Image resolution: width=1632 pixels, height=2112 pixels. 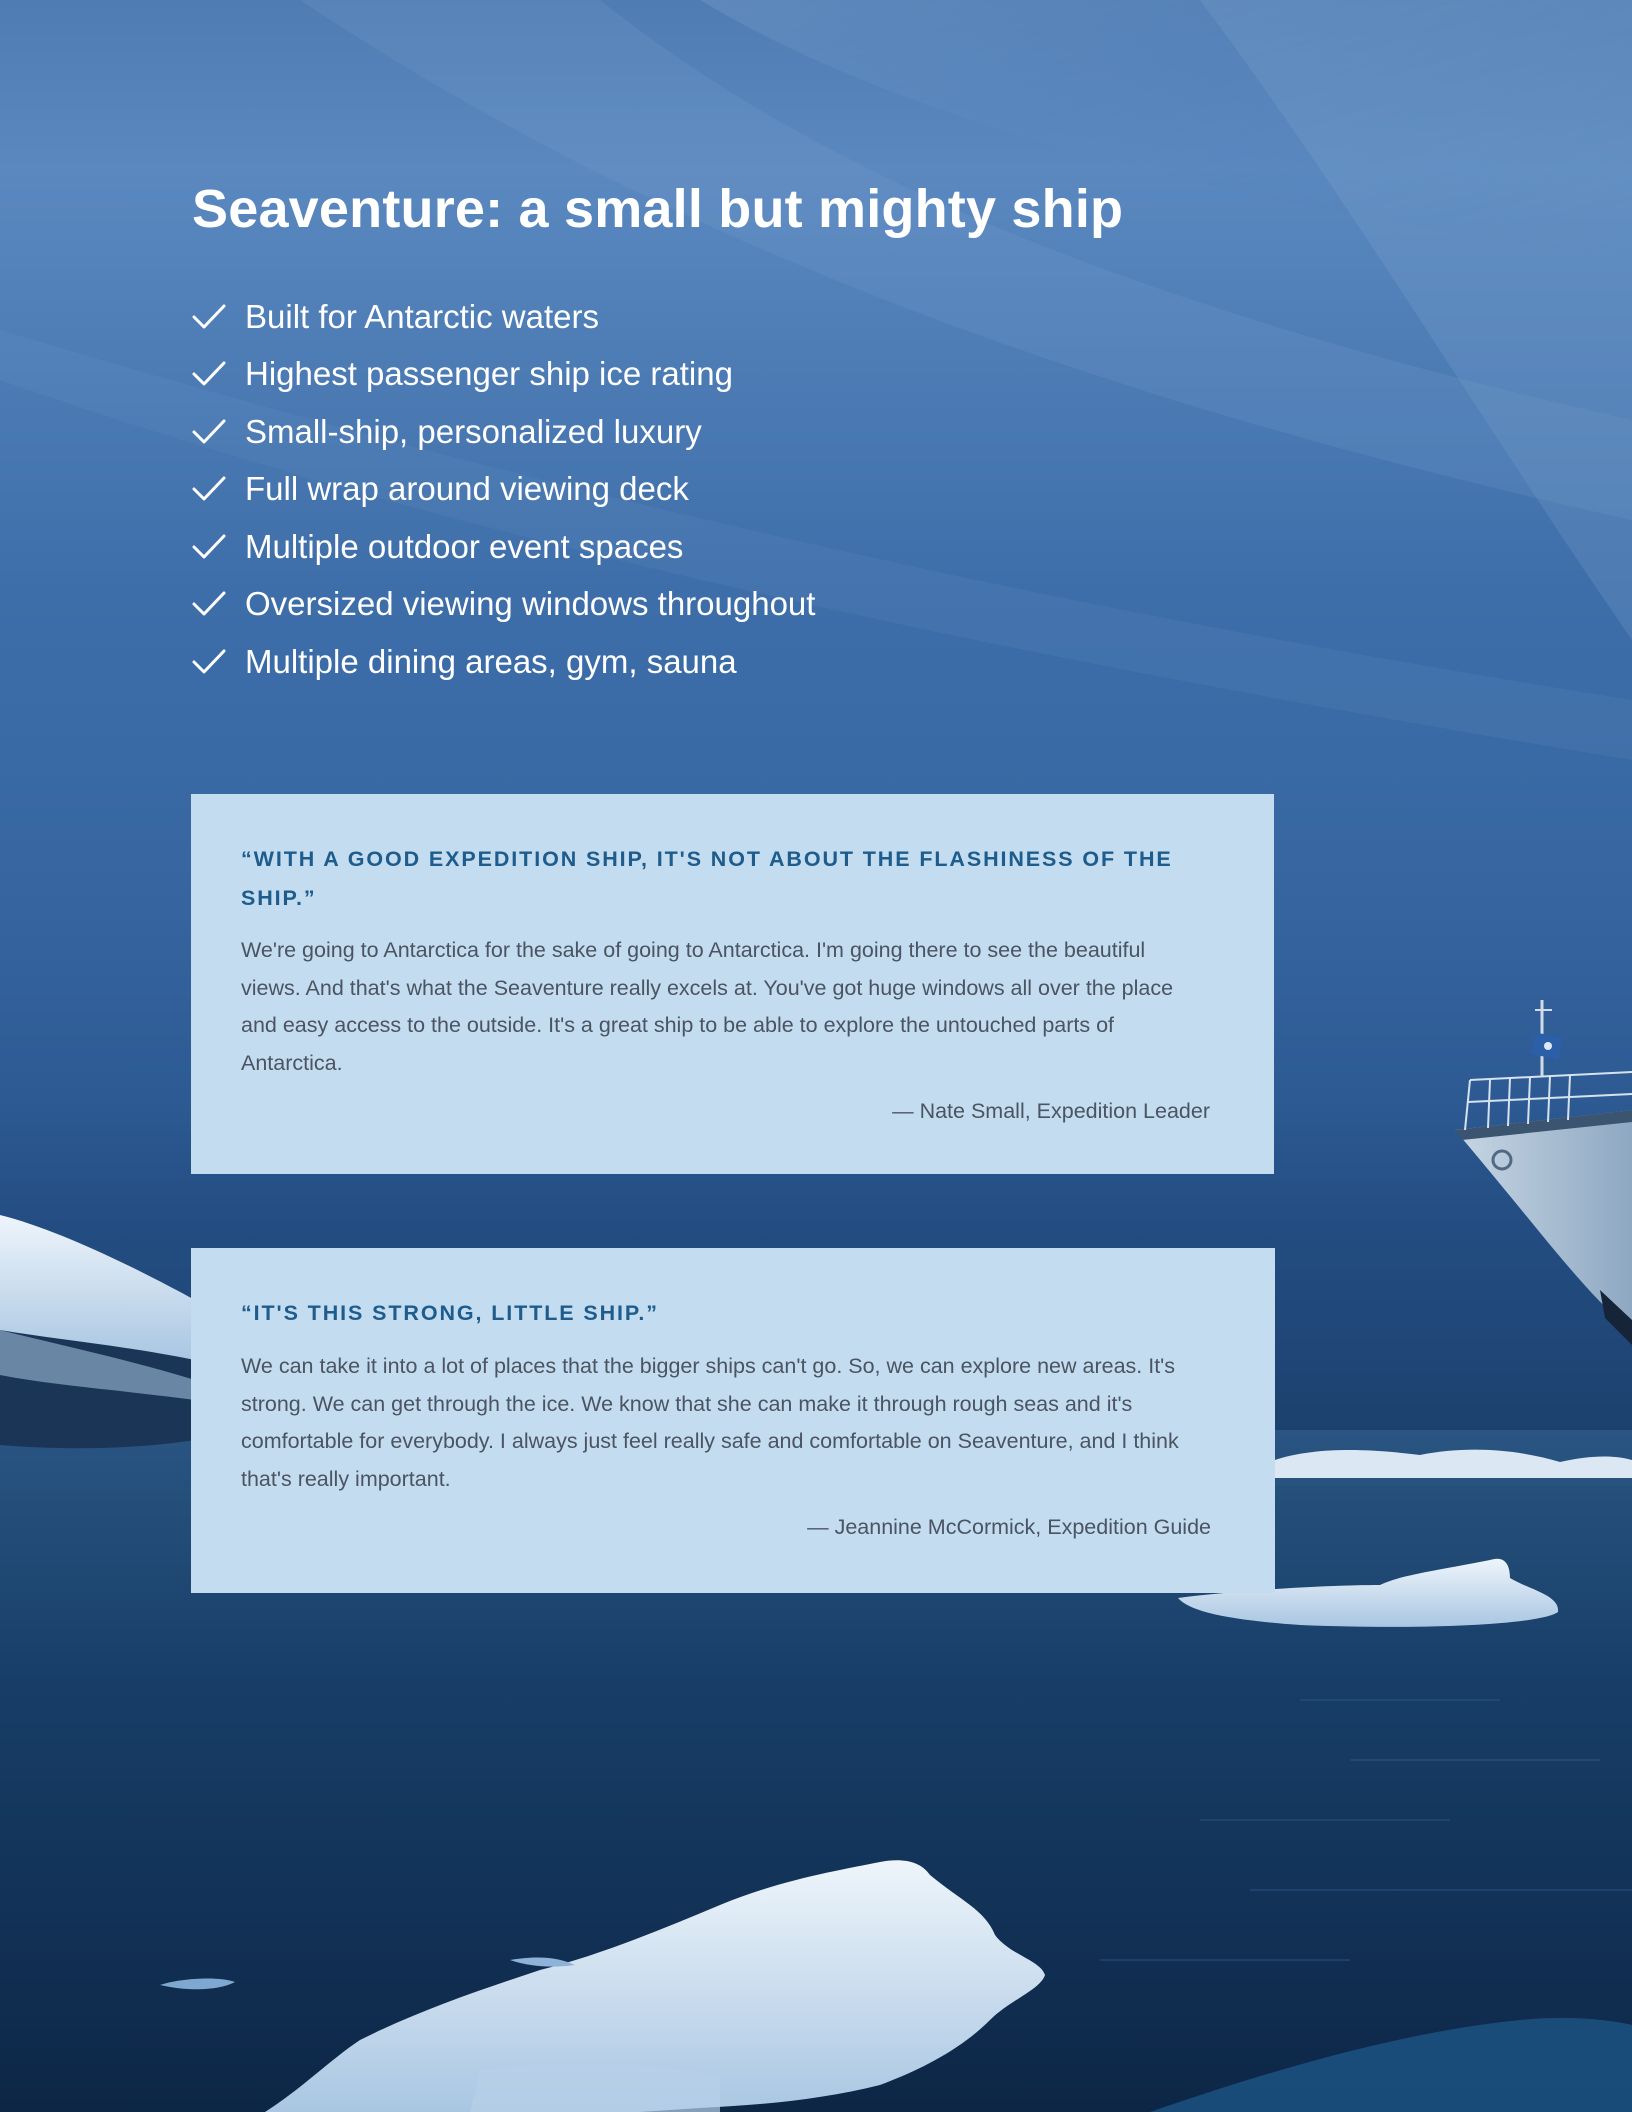 I want to click on feature-label: Small-ship, personalized luxury, so click(x=473, y=431).